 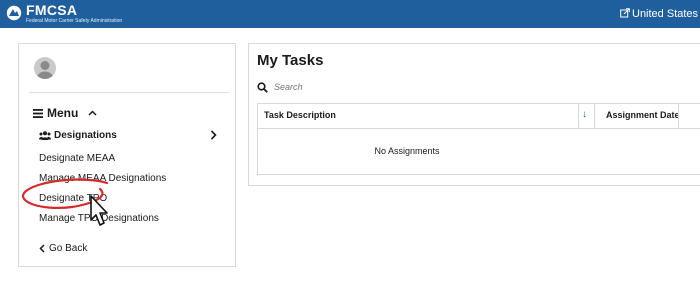 What do you see at coordinates (407, 151) in the screenshot?
I see `empty-state-message: No Assignments` at bounding box center [407, 151].